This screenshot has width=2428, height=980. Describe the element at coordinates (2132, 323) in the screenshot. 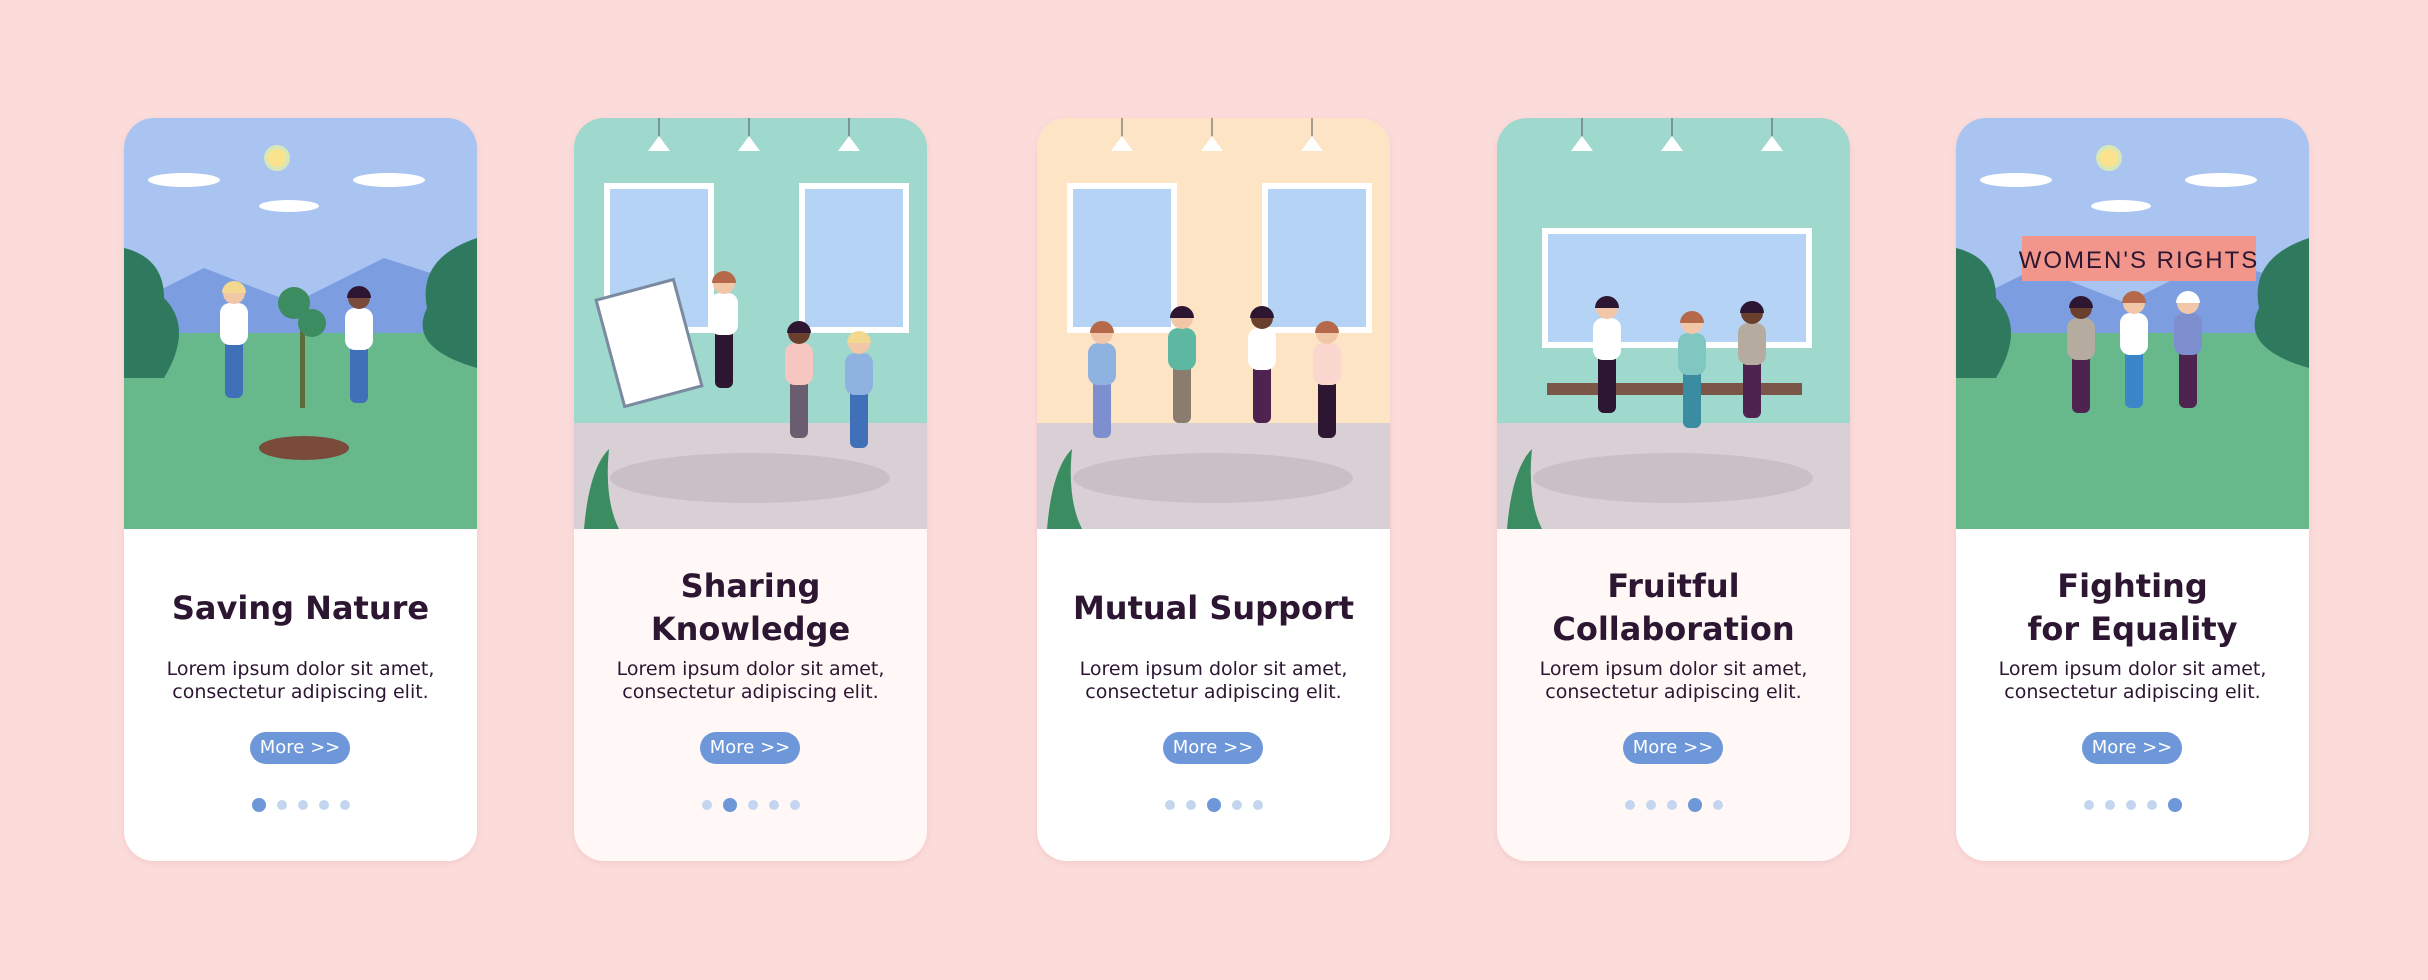

I see `illustration: WOMEN'S RIGHTS` at that location.